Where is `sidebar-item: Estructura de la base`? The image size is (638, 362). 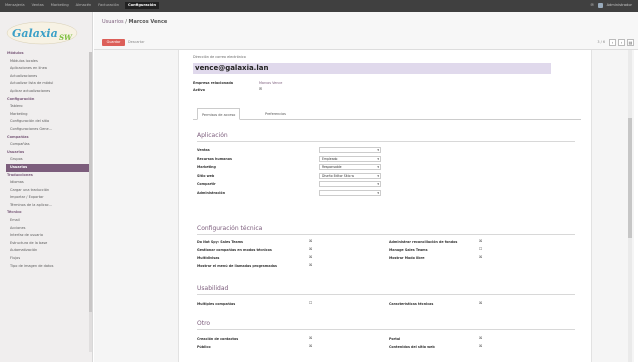 sidebar-item: Estructura de la base is located at coordinates (48, 244).